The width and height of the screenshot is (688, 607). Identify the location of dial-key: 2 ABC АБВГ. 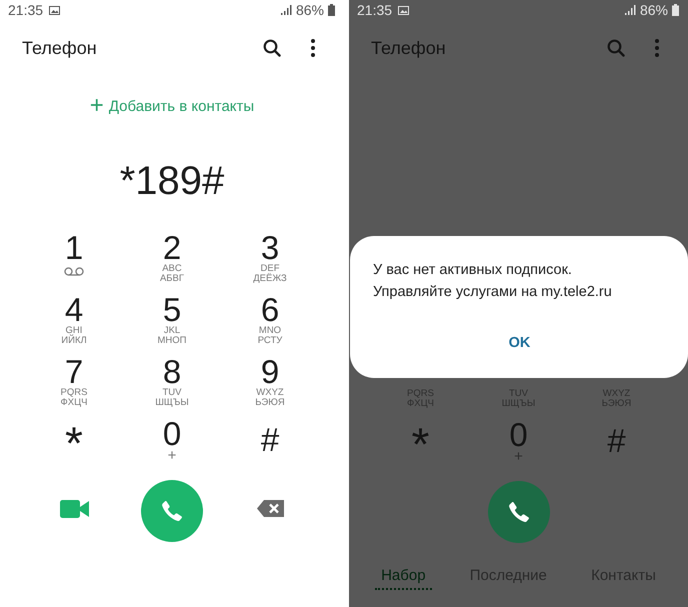
(172, 257).